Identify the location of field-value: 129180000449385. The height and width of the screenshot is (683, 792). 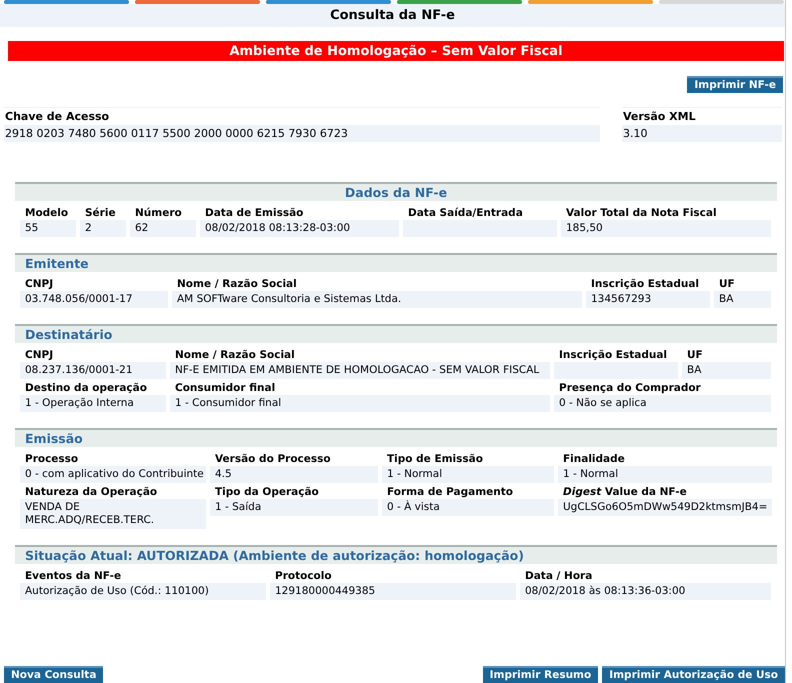
(393, 591).